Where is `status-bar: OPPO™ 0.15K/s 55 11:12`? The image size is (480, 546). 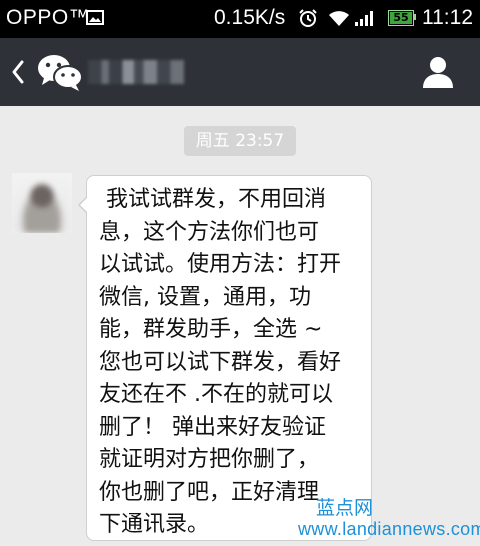
status-bar: OPPO™ 0.15K/s 55 11:12 is located at coordinates (240, 19).